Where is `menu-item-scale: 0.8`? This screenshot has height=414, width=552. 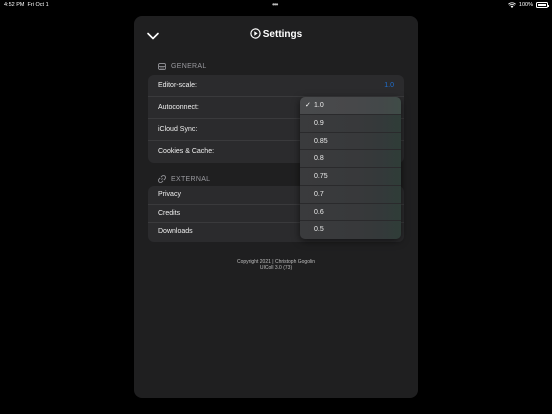 menu-item-scale: 0.8 is located at coordinates (350, 159).